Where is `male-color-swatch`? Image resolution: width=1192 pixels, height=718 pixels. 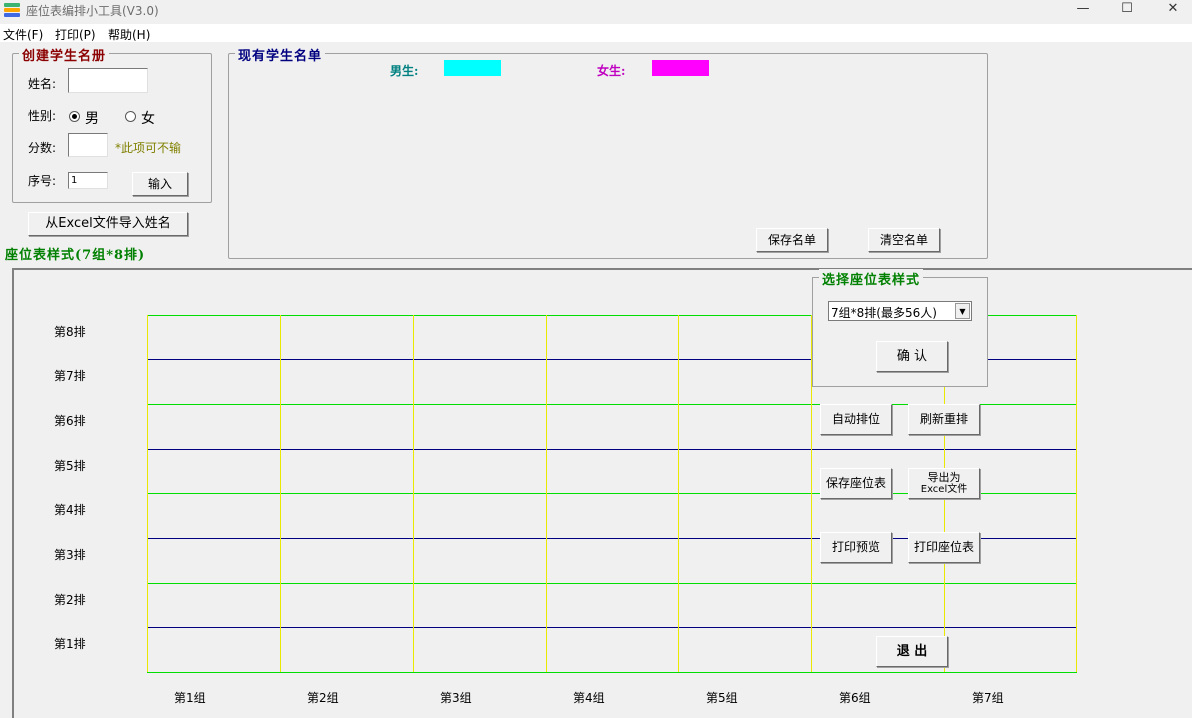
male-color-swatch is located at coordinates (472, 68).